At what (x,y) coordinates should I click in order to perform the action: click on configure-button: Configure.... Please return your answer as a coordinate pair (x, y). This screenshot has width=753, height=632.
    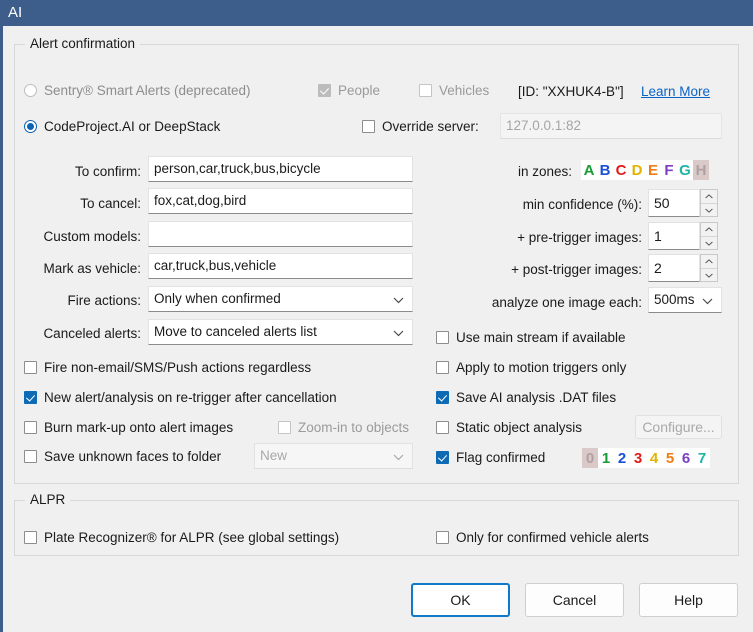
    Looking at the image, I should click on (678, 427).